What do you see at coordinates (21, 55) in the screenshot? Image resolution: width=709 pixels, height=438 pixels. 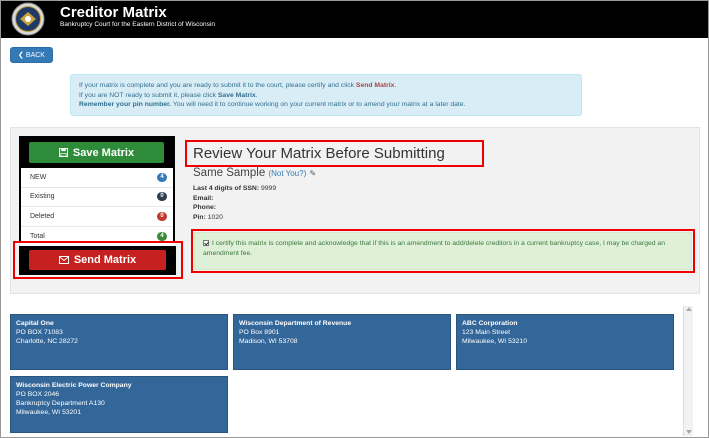 I see `chevron-left-icon: ❮` at bounding box center [21, 55].